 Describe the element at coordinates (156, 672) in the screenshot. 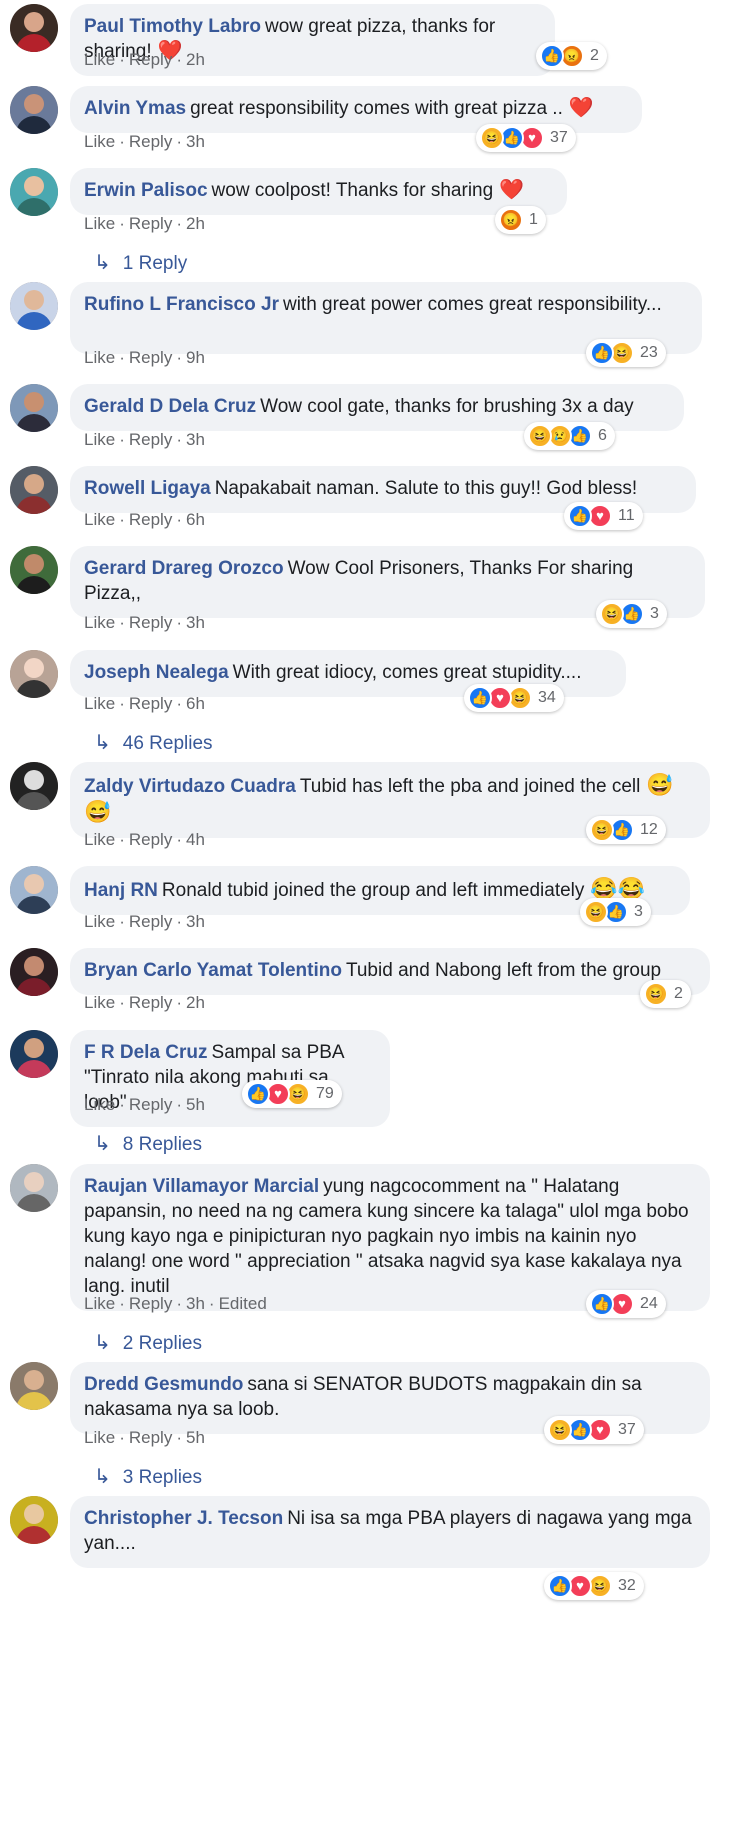

I see `comment-author-link: Joseph Nealega` at that location.